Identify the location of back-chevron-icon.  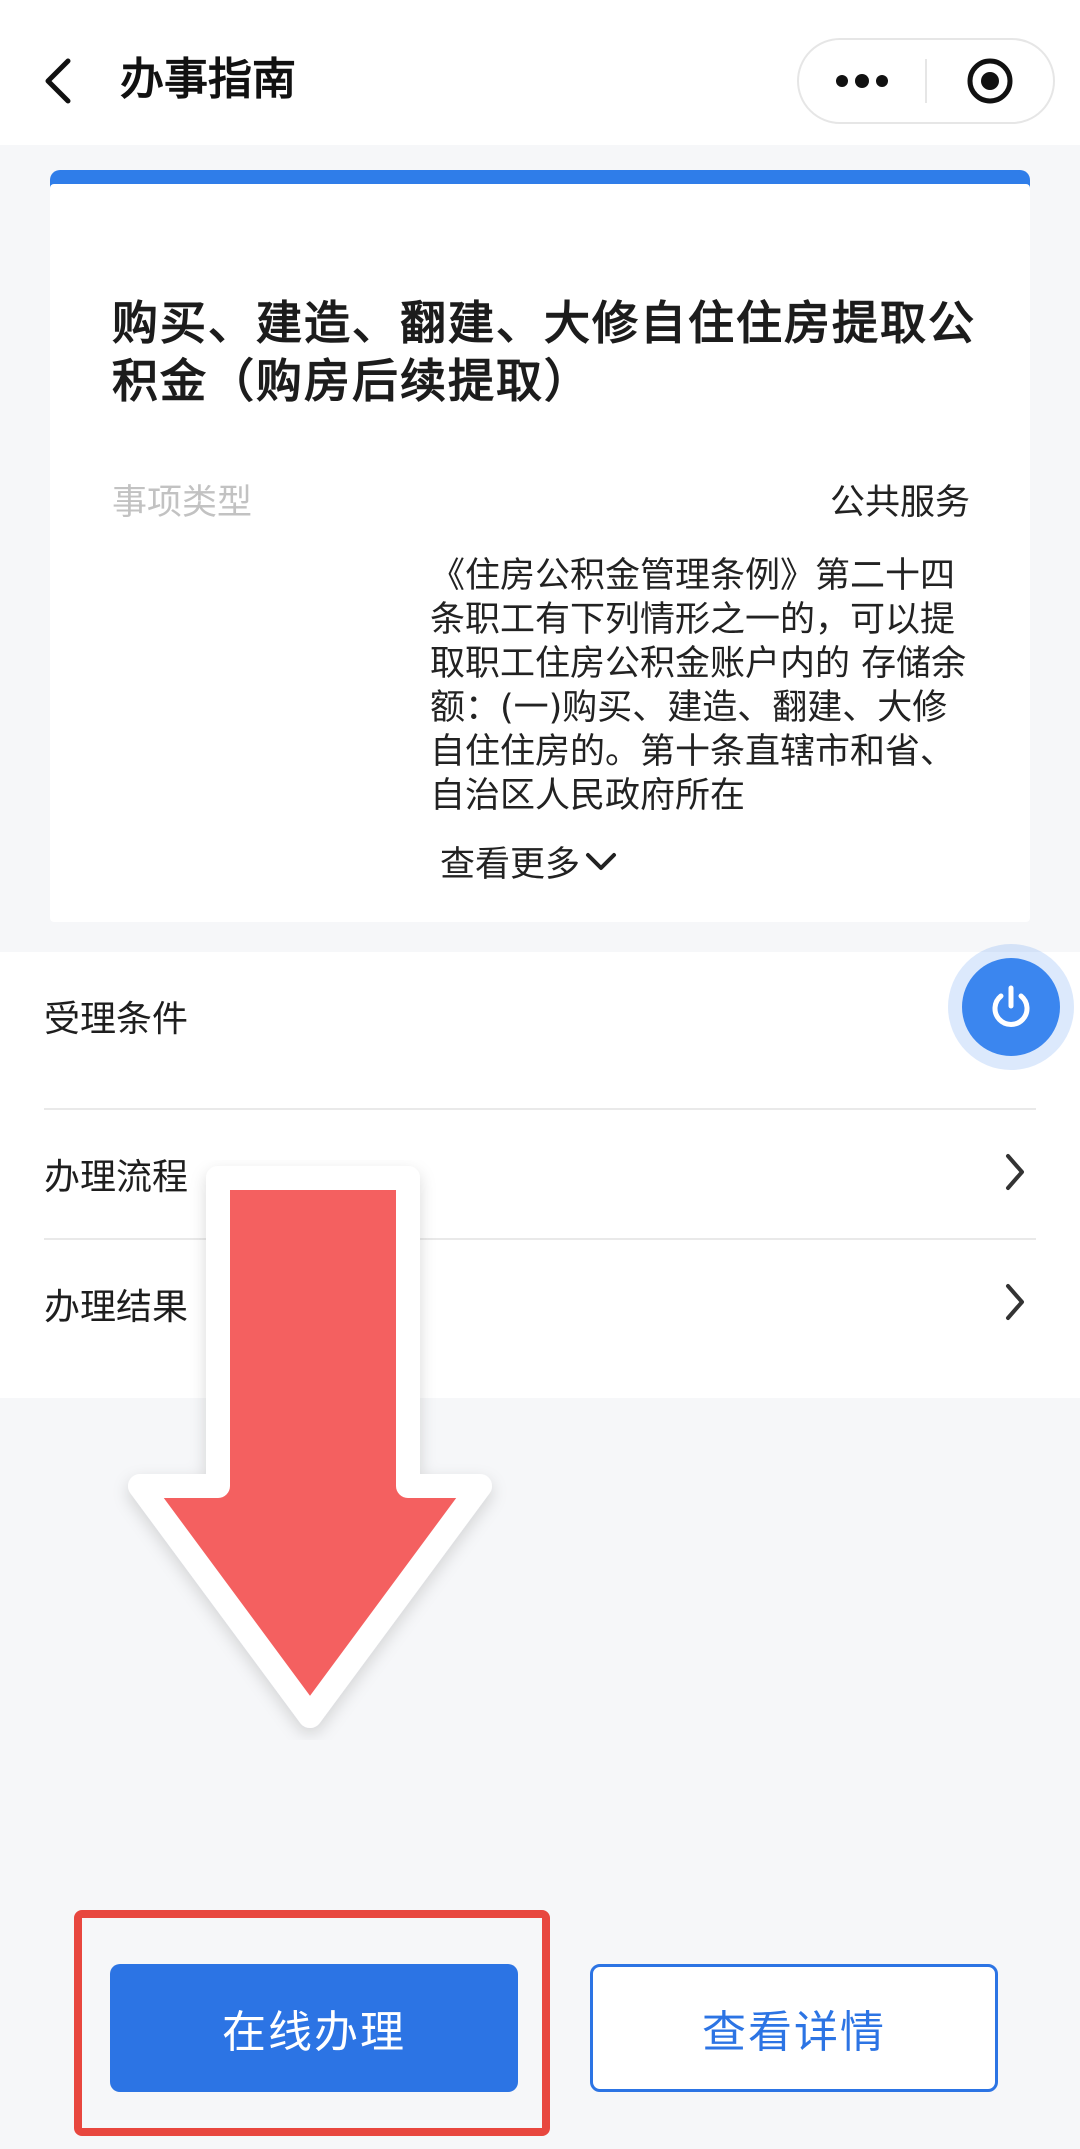
(58, 81).